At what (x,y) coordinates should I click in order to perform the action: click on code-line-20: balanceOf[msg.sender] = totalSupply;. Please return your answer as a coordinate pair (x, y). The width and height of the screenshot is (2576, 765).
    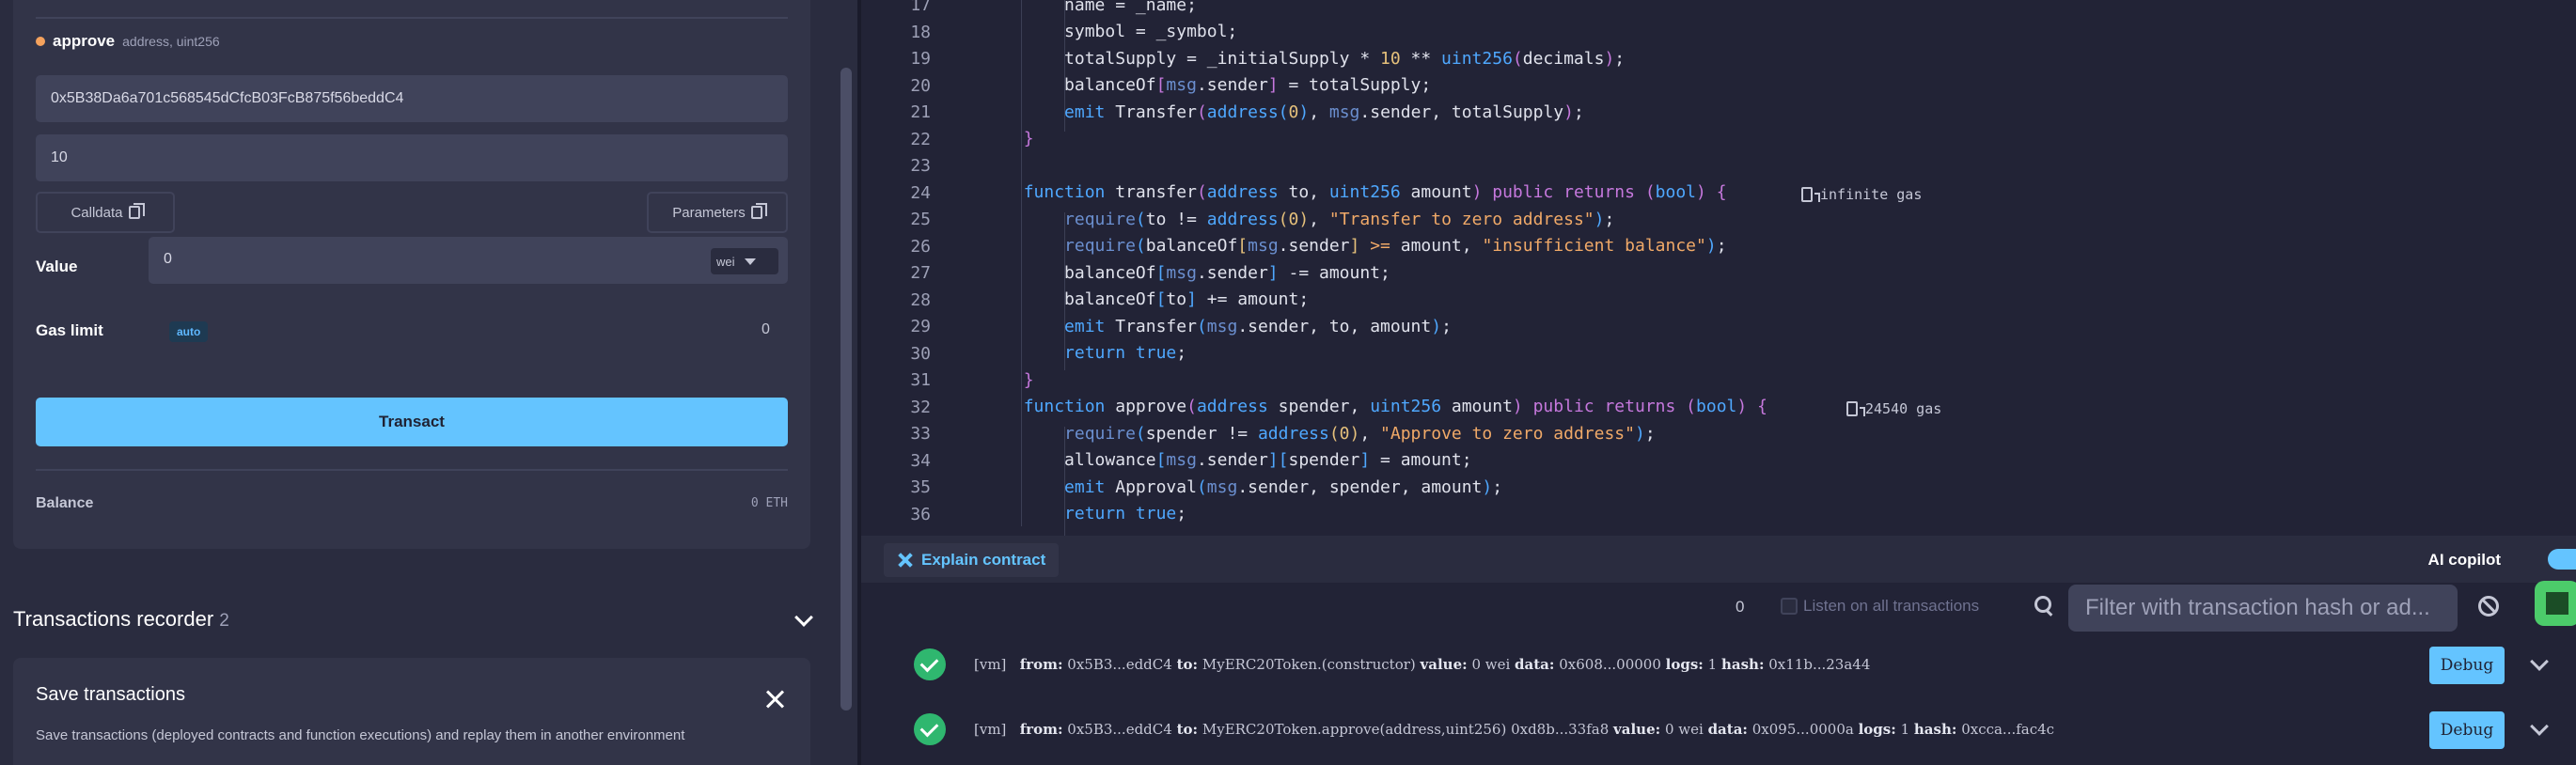
    Looking at the image, I should click on (1187, 85).